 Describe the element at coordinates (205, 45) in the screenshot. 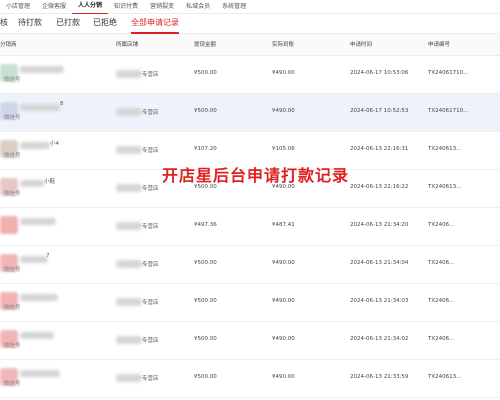

I see `column-header-withdraw-amount: 提现金额` at that location.